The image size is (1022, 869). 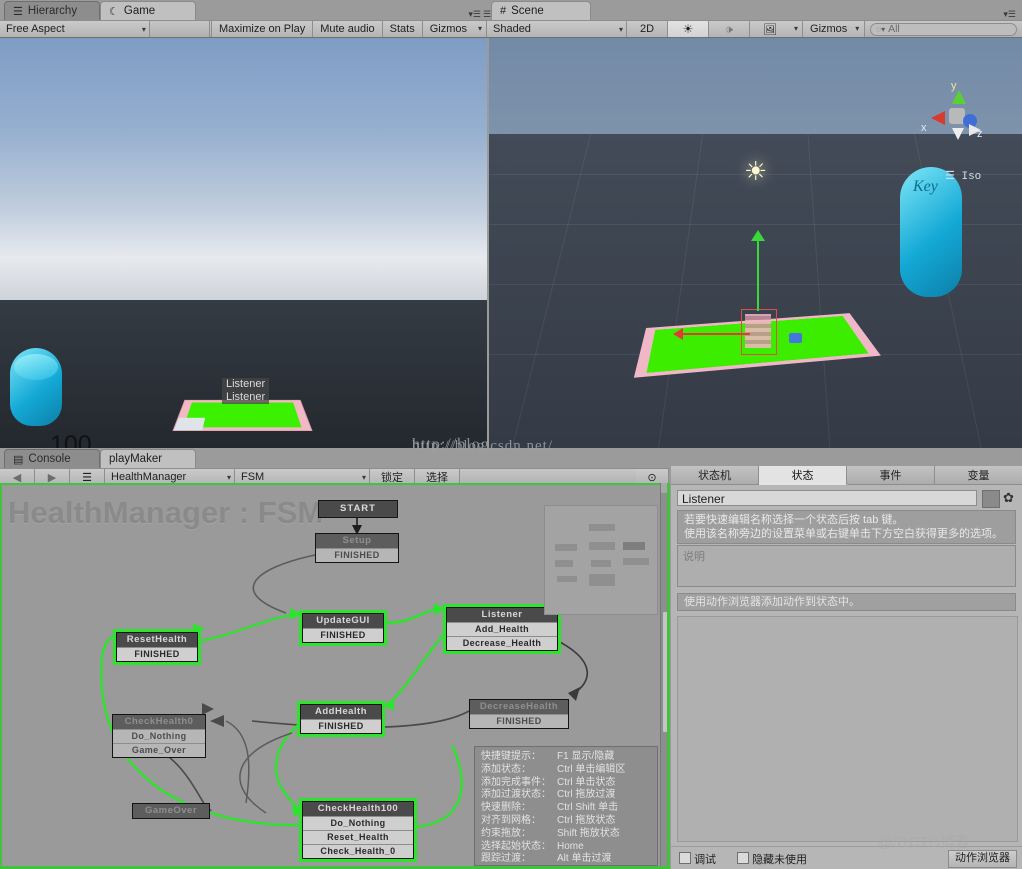 What do you see at coordinates (114, 11) in the screenshot?
I see `game-pacman-icon: ☾` at bounding box center [114, 11].